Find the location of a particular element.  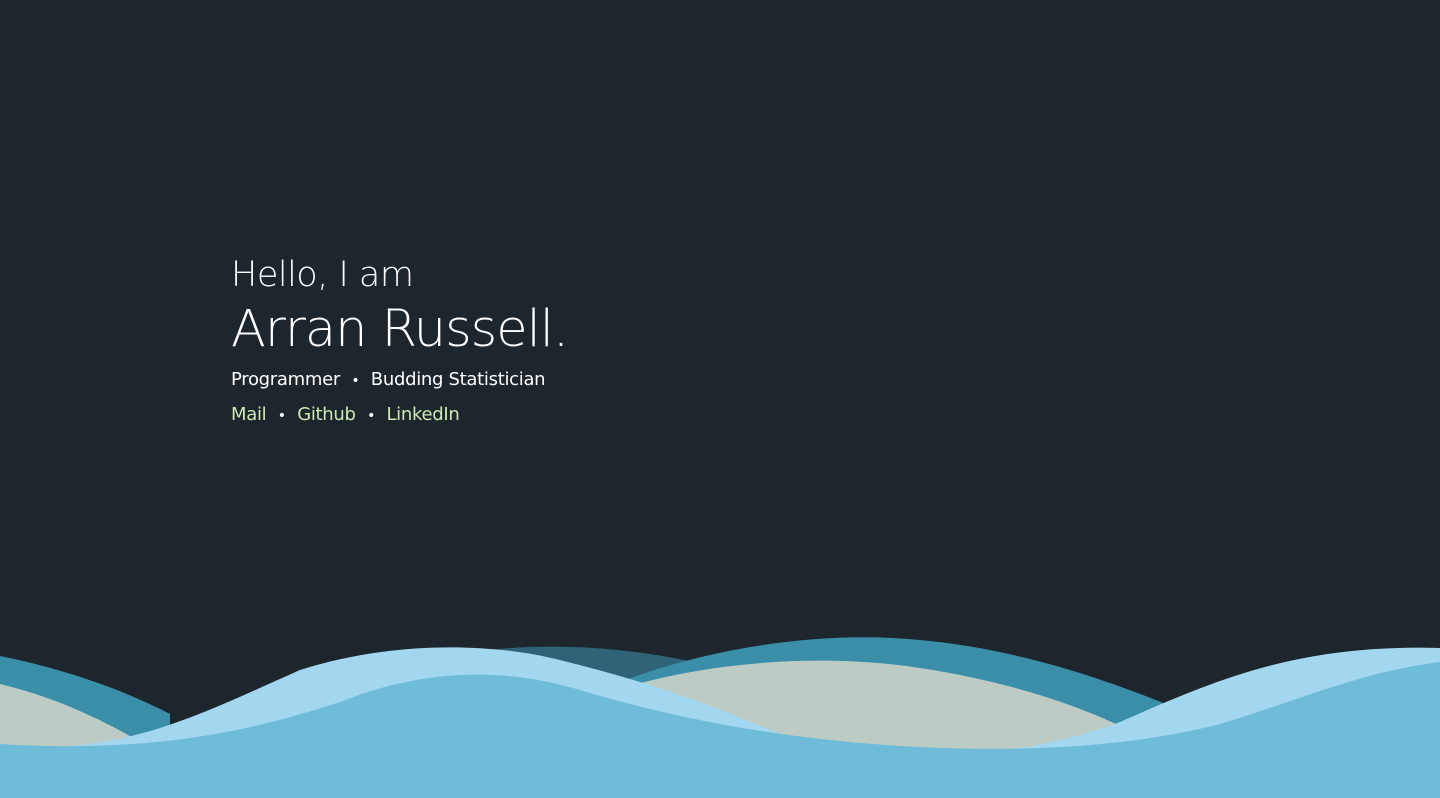

mail-link: Mail is located at coordinates (249, 414).